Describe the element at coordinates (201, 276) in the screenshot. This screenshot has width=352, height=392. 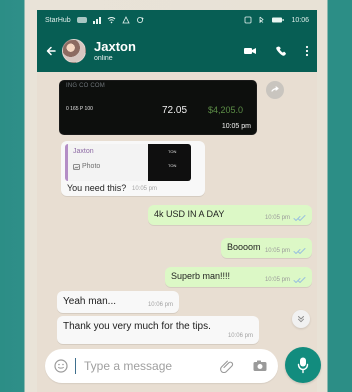
I see `message-text: Superb man!!!!` at that location.